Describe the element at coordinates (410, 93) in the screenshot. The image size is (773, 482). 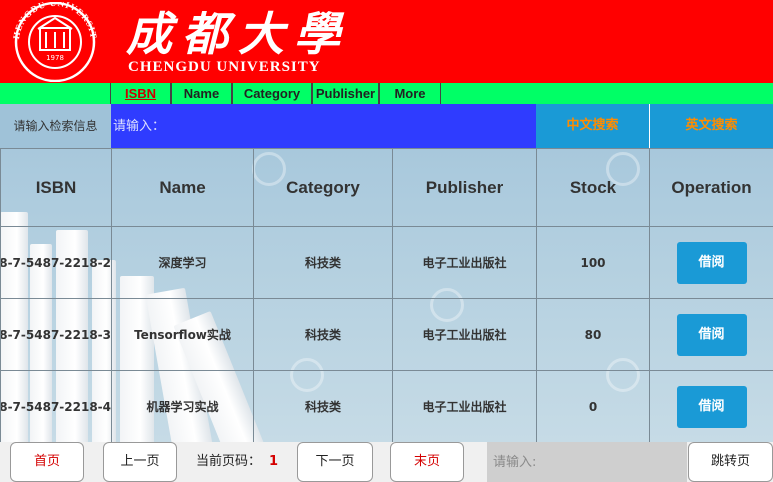
I see `nav-item-more: More` at that location.